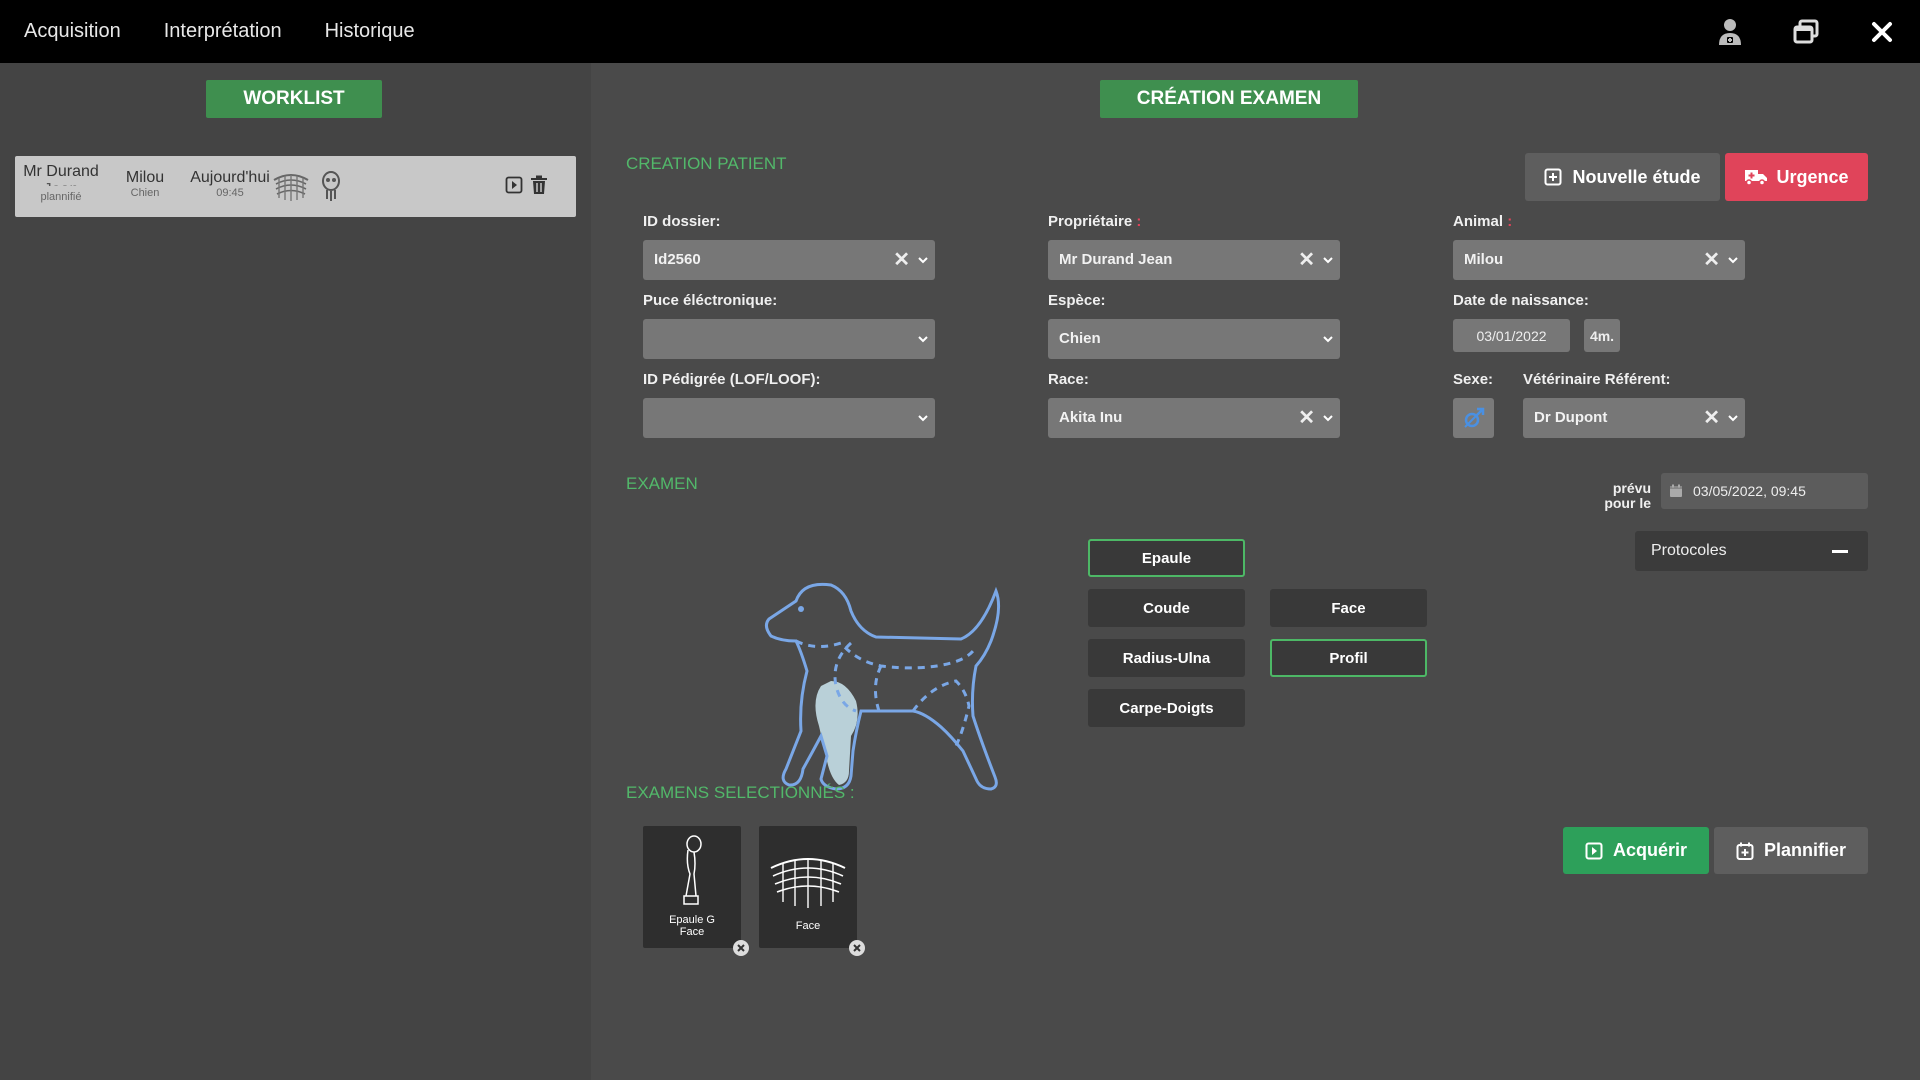 The height and width of the screenshot is (1080, 1920). I want to click on worklist-date: Aujourd'hui 09:45, so click(230, 184).